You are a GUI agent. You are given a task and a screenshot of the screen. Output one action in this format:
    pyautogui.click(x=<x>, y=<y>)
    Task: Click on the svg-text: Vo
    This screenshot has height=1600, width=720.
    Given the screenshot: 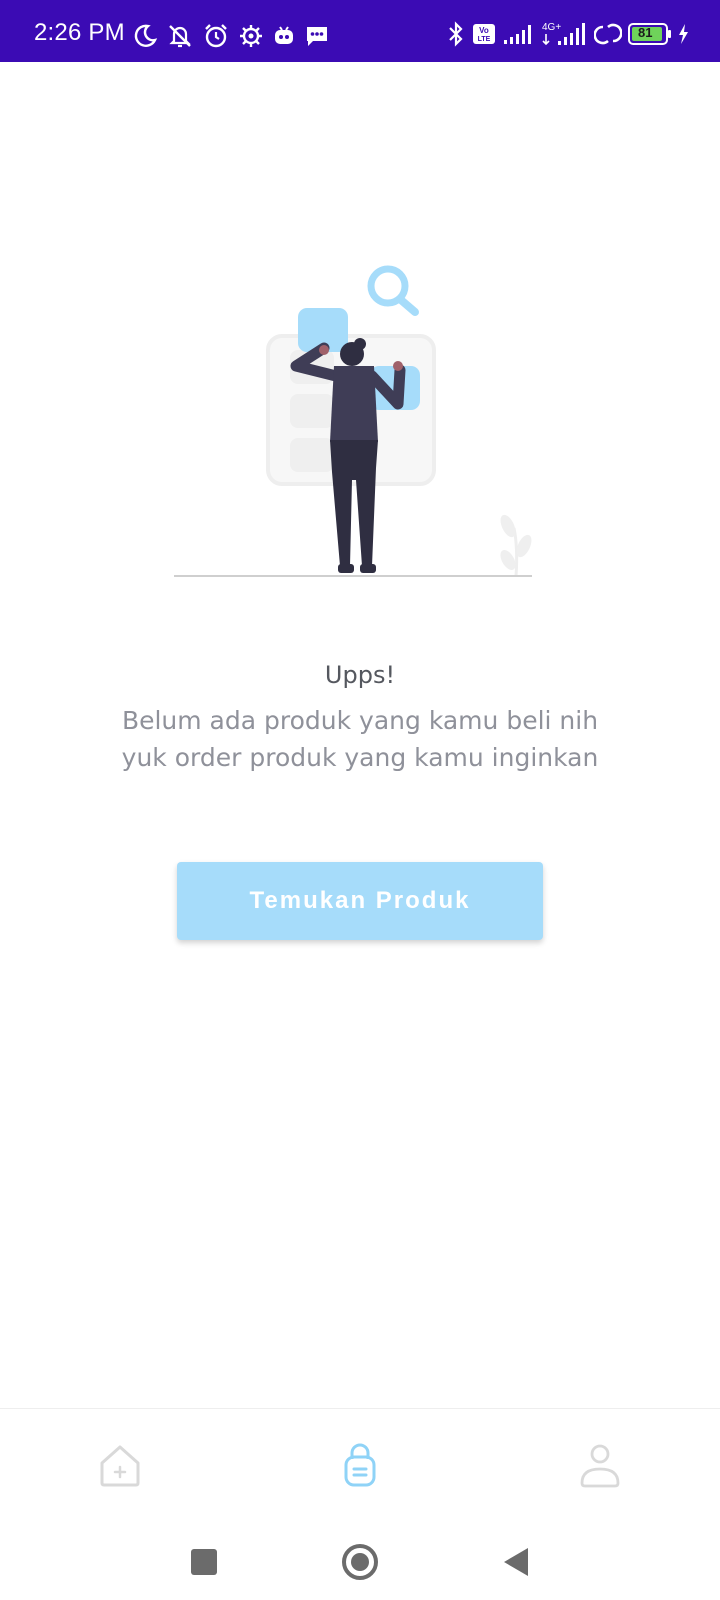 What is the action you would take?
    pyautogui.click(x=484, y=30)
    